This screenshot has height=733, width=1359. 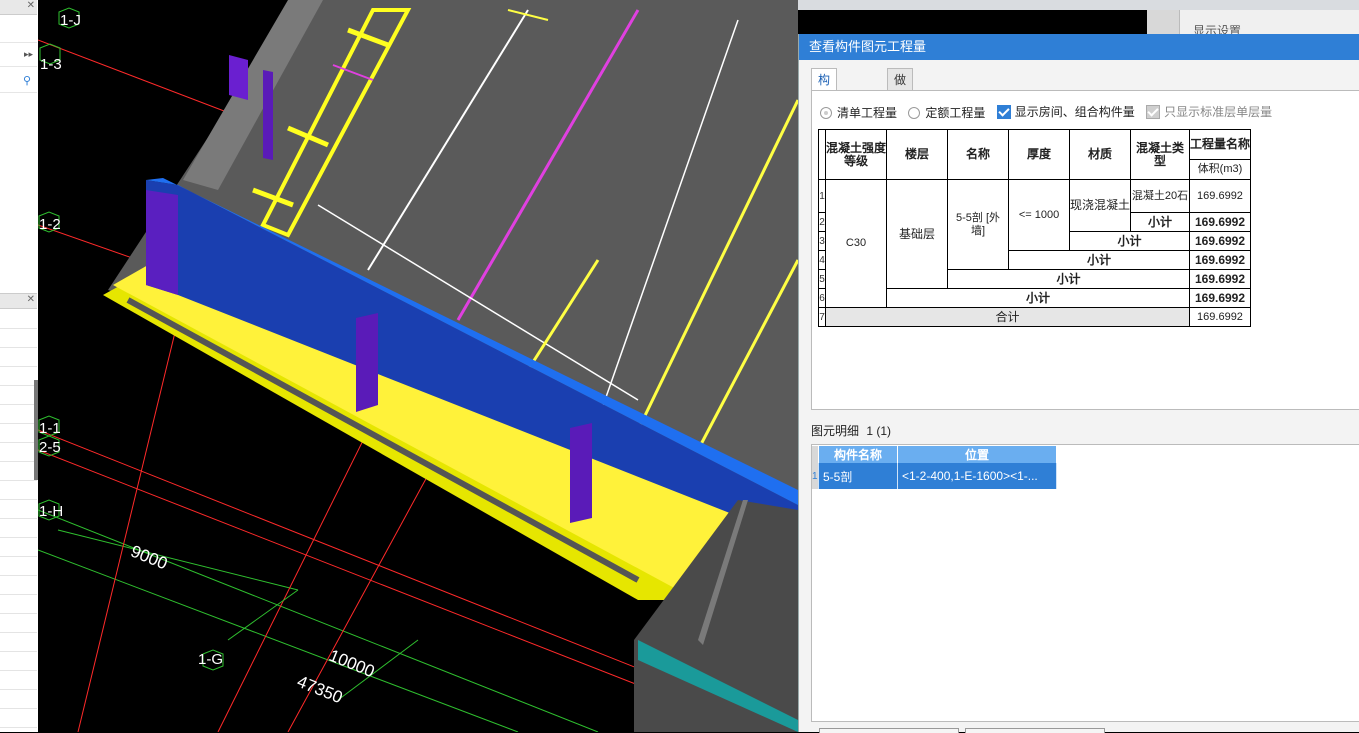 I want to click on option-show-room-quantity: 显示房间、组合构件量, so click(x=1065, y=111).